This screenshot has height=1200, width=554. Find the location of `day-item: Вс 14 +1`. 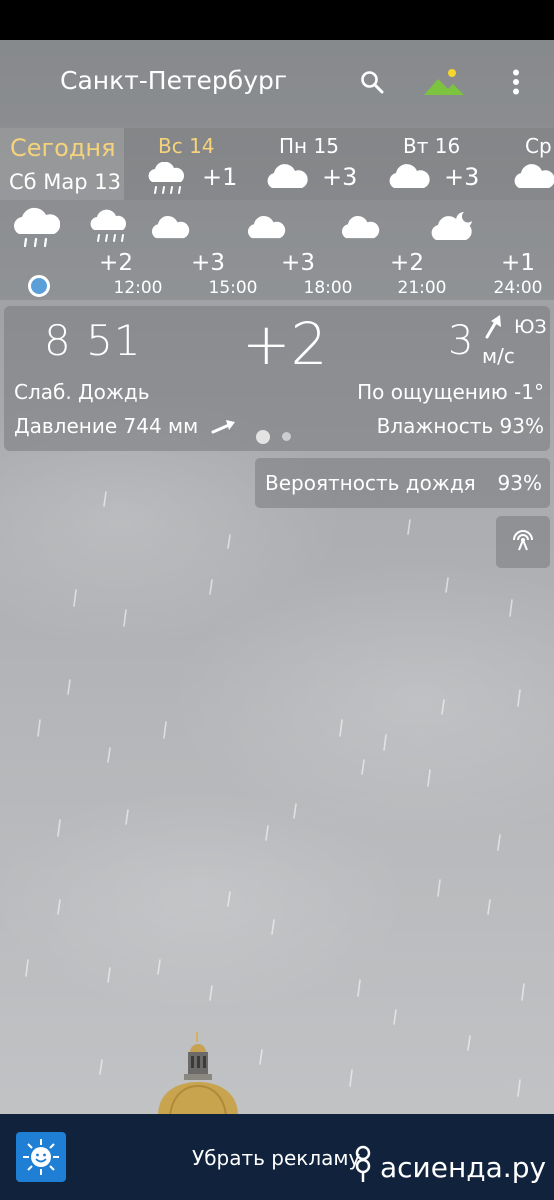

day-item: Вс 14 +1 is located at coordinates (199, 164).